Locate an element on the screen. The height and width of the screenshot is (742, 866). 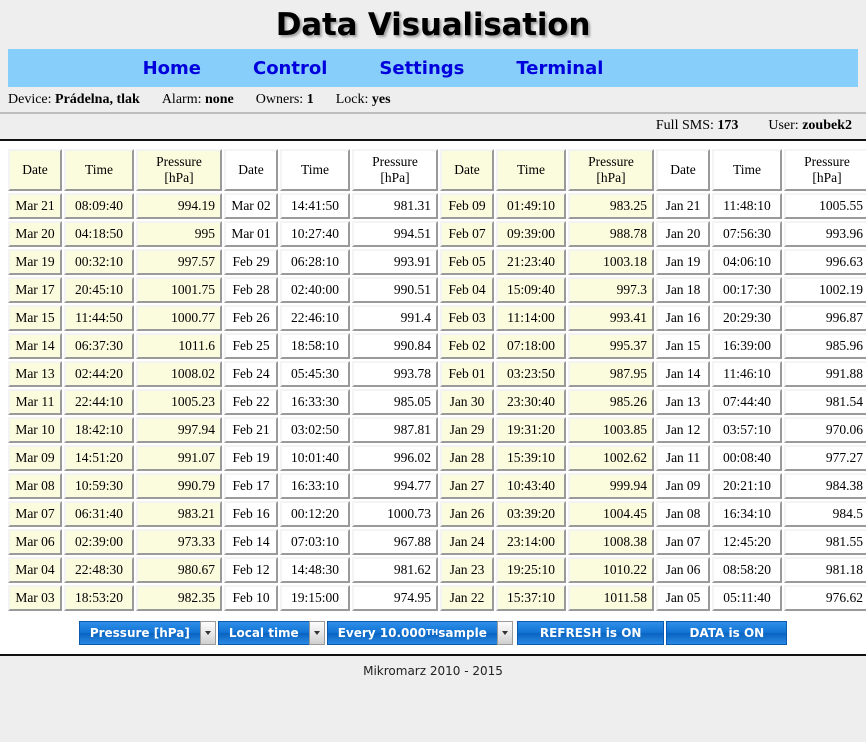
cell-time: 08:58:20 is located at coordinates (747, 570).